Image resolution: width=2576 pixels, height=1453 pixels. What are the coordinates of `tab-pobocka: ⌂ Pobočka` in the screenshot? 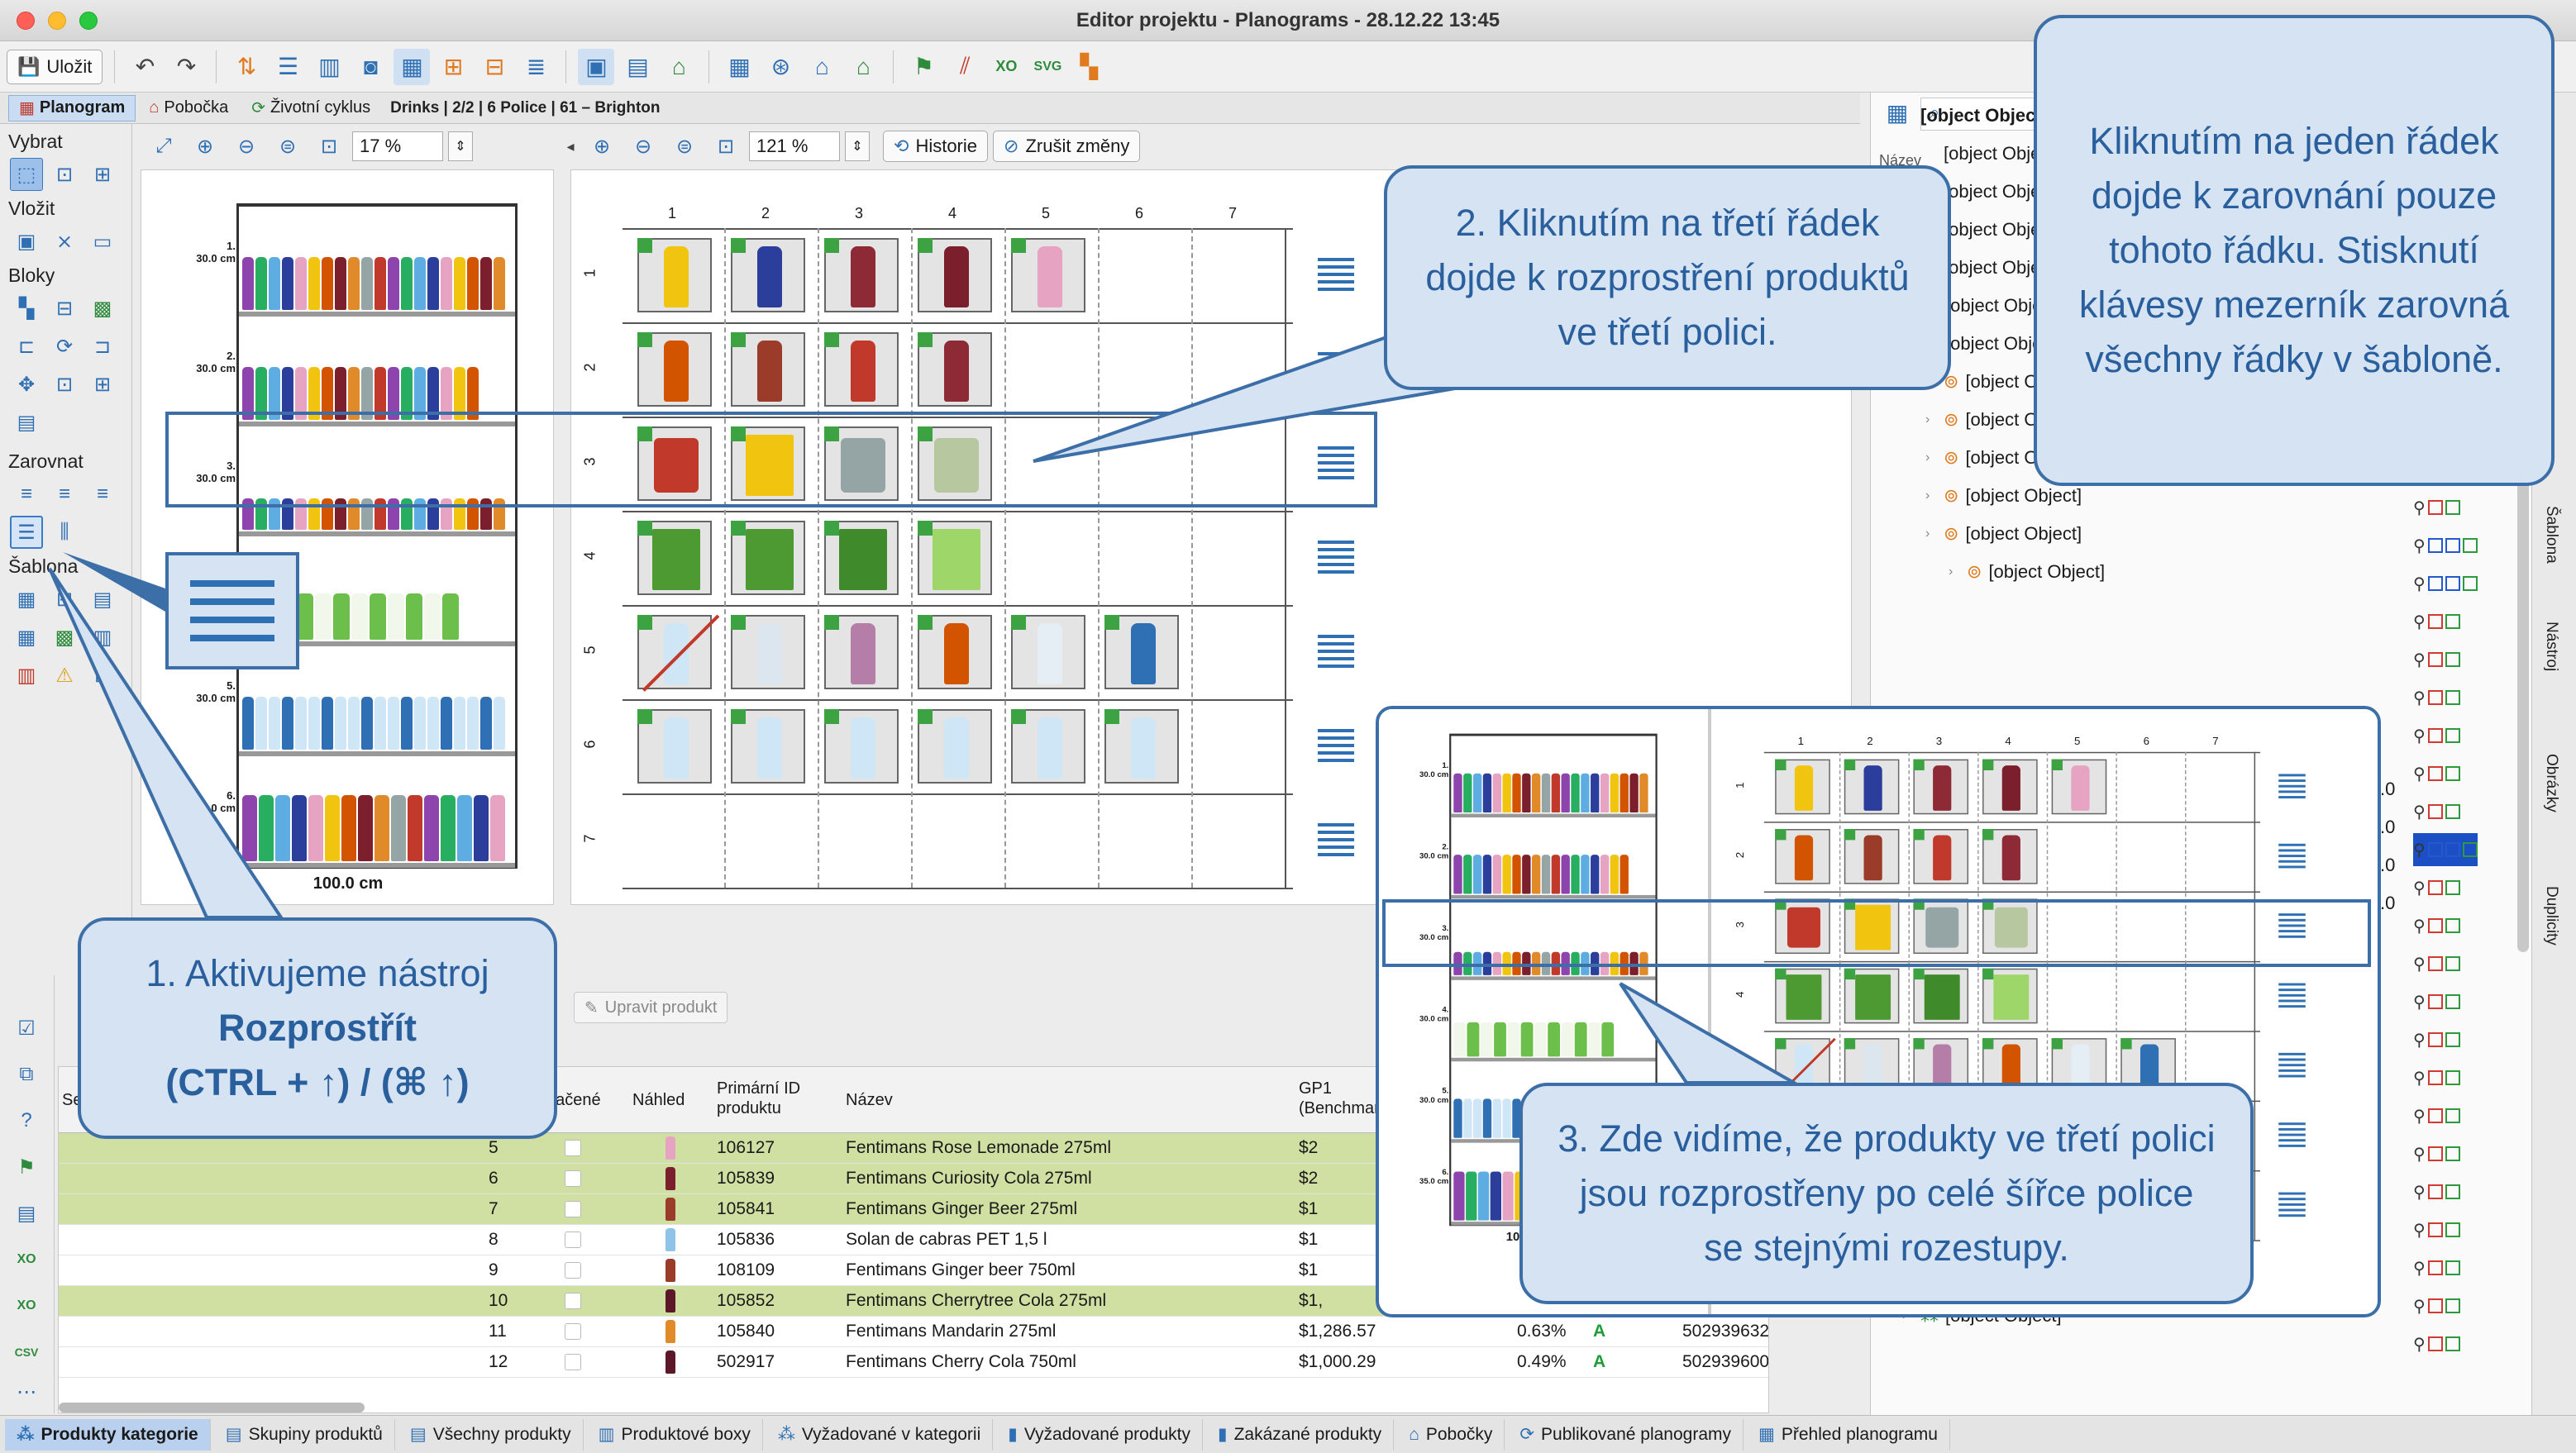 It's located at (188, 108).